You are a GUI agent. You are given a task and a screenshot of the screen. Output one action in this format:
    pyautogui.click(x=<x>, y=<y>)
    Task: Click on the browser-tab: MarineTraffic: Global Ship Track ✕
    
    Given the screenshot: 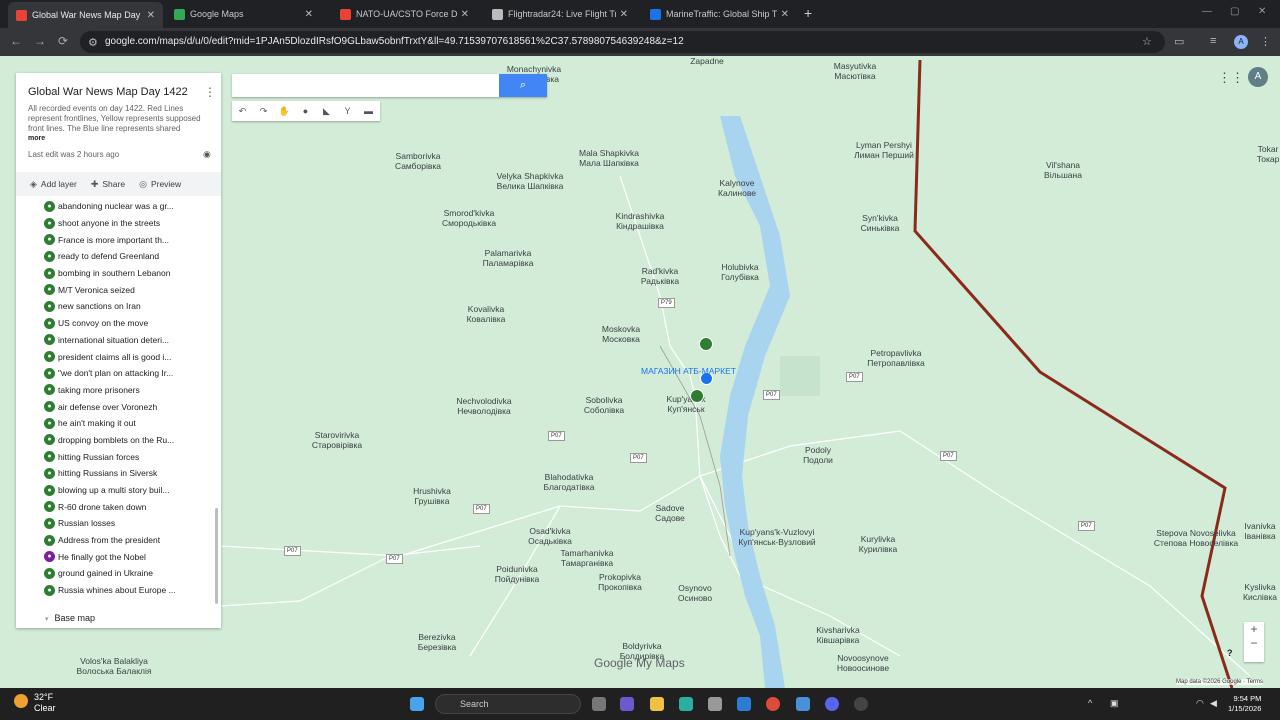 What is the action you would take?
    pyautogui.click(x=719, y=14)
    